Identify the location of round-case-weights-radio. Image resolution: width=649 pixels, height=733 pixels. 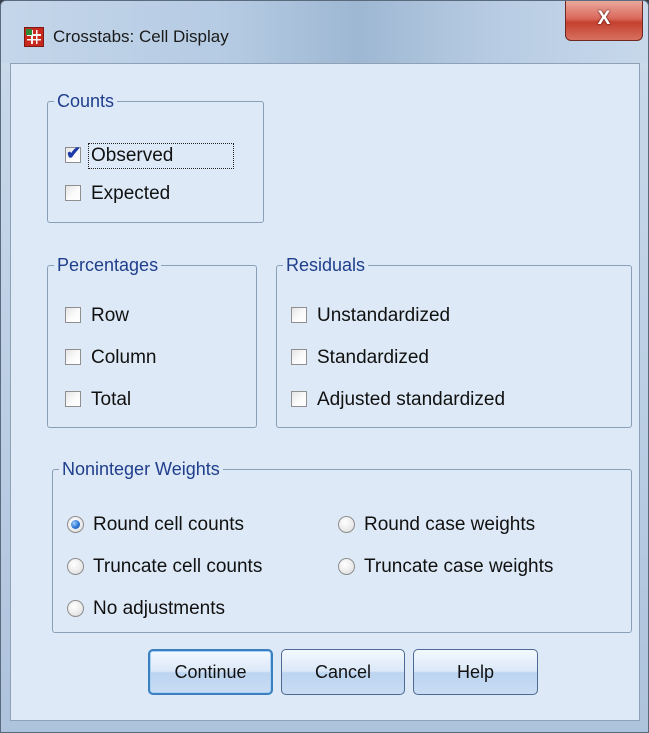
(346, 524).